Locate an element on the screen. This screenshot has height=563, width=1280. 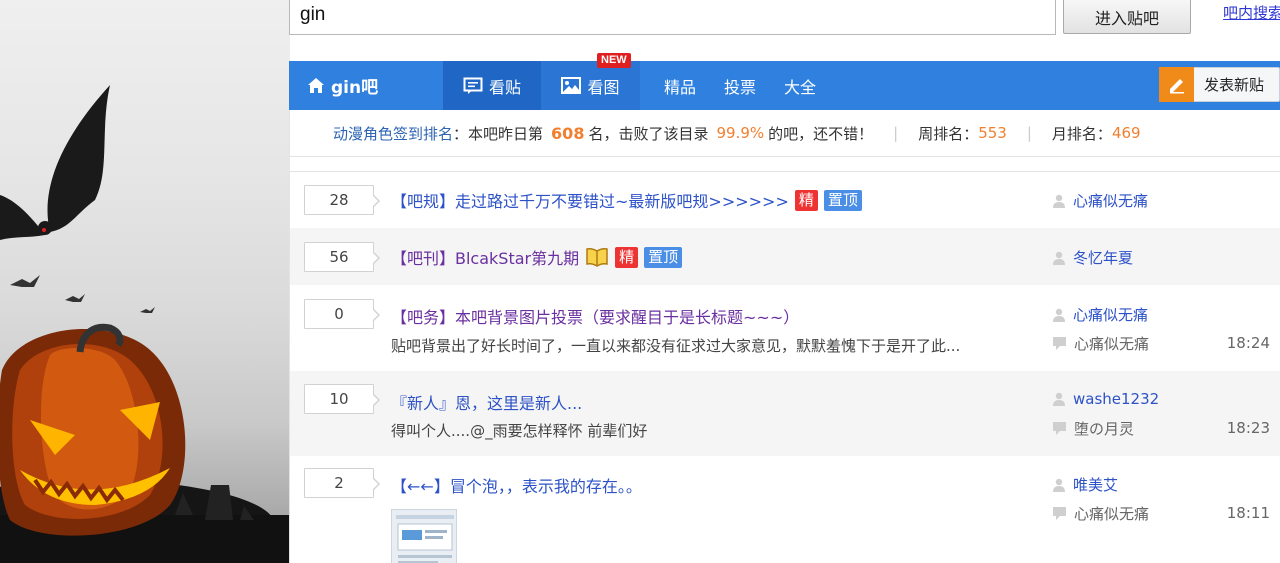
thread-row: 2 【←←】冒个泡，，表示我的存在。。 唯美艾 心痛似无痛 18:11 is located at coordinates (784, 509).